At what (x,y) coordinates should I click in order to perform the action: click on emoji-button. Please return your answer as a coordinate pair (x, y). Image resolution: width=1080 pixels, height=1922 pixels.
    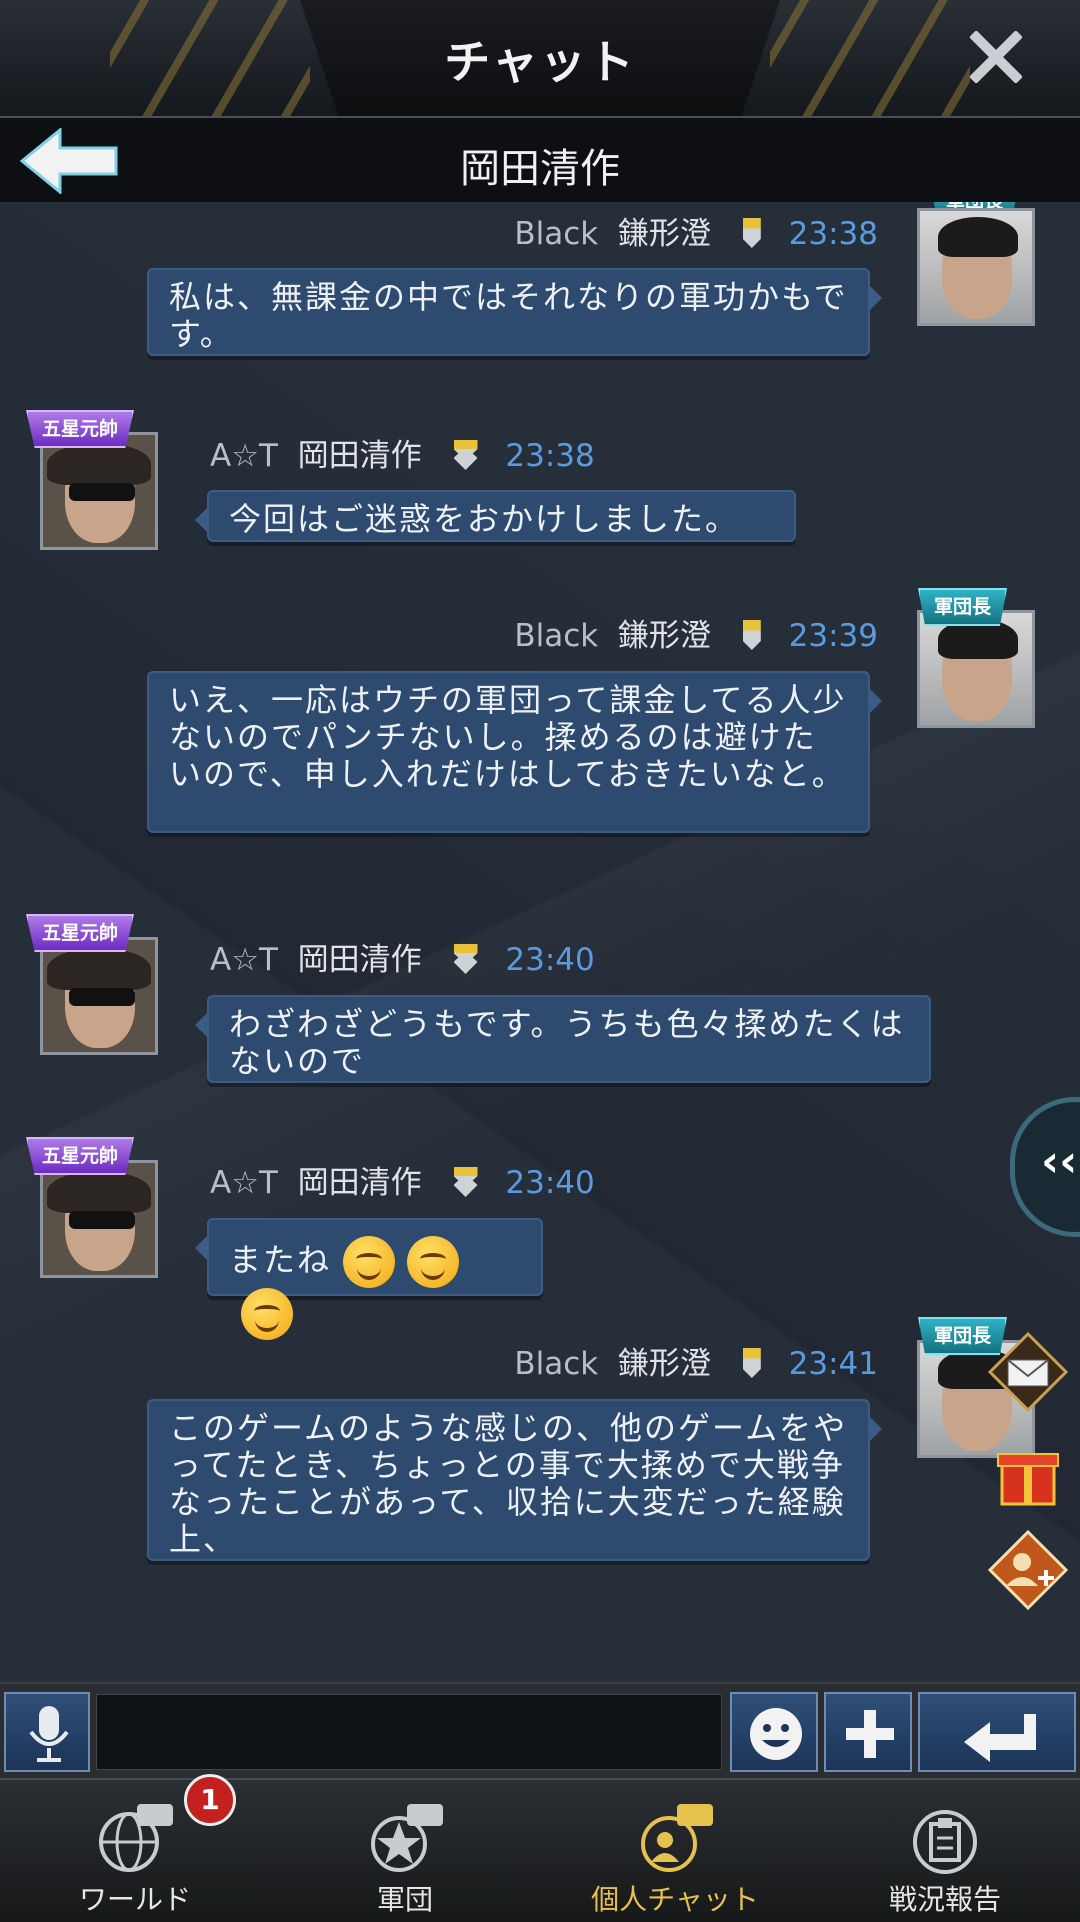
    Looking at the image, I should click on (774, 1732).